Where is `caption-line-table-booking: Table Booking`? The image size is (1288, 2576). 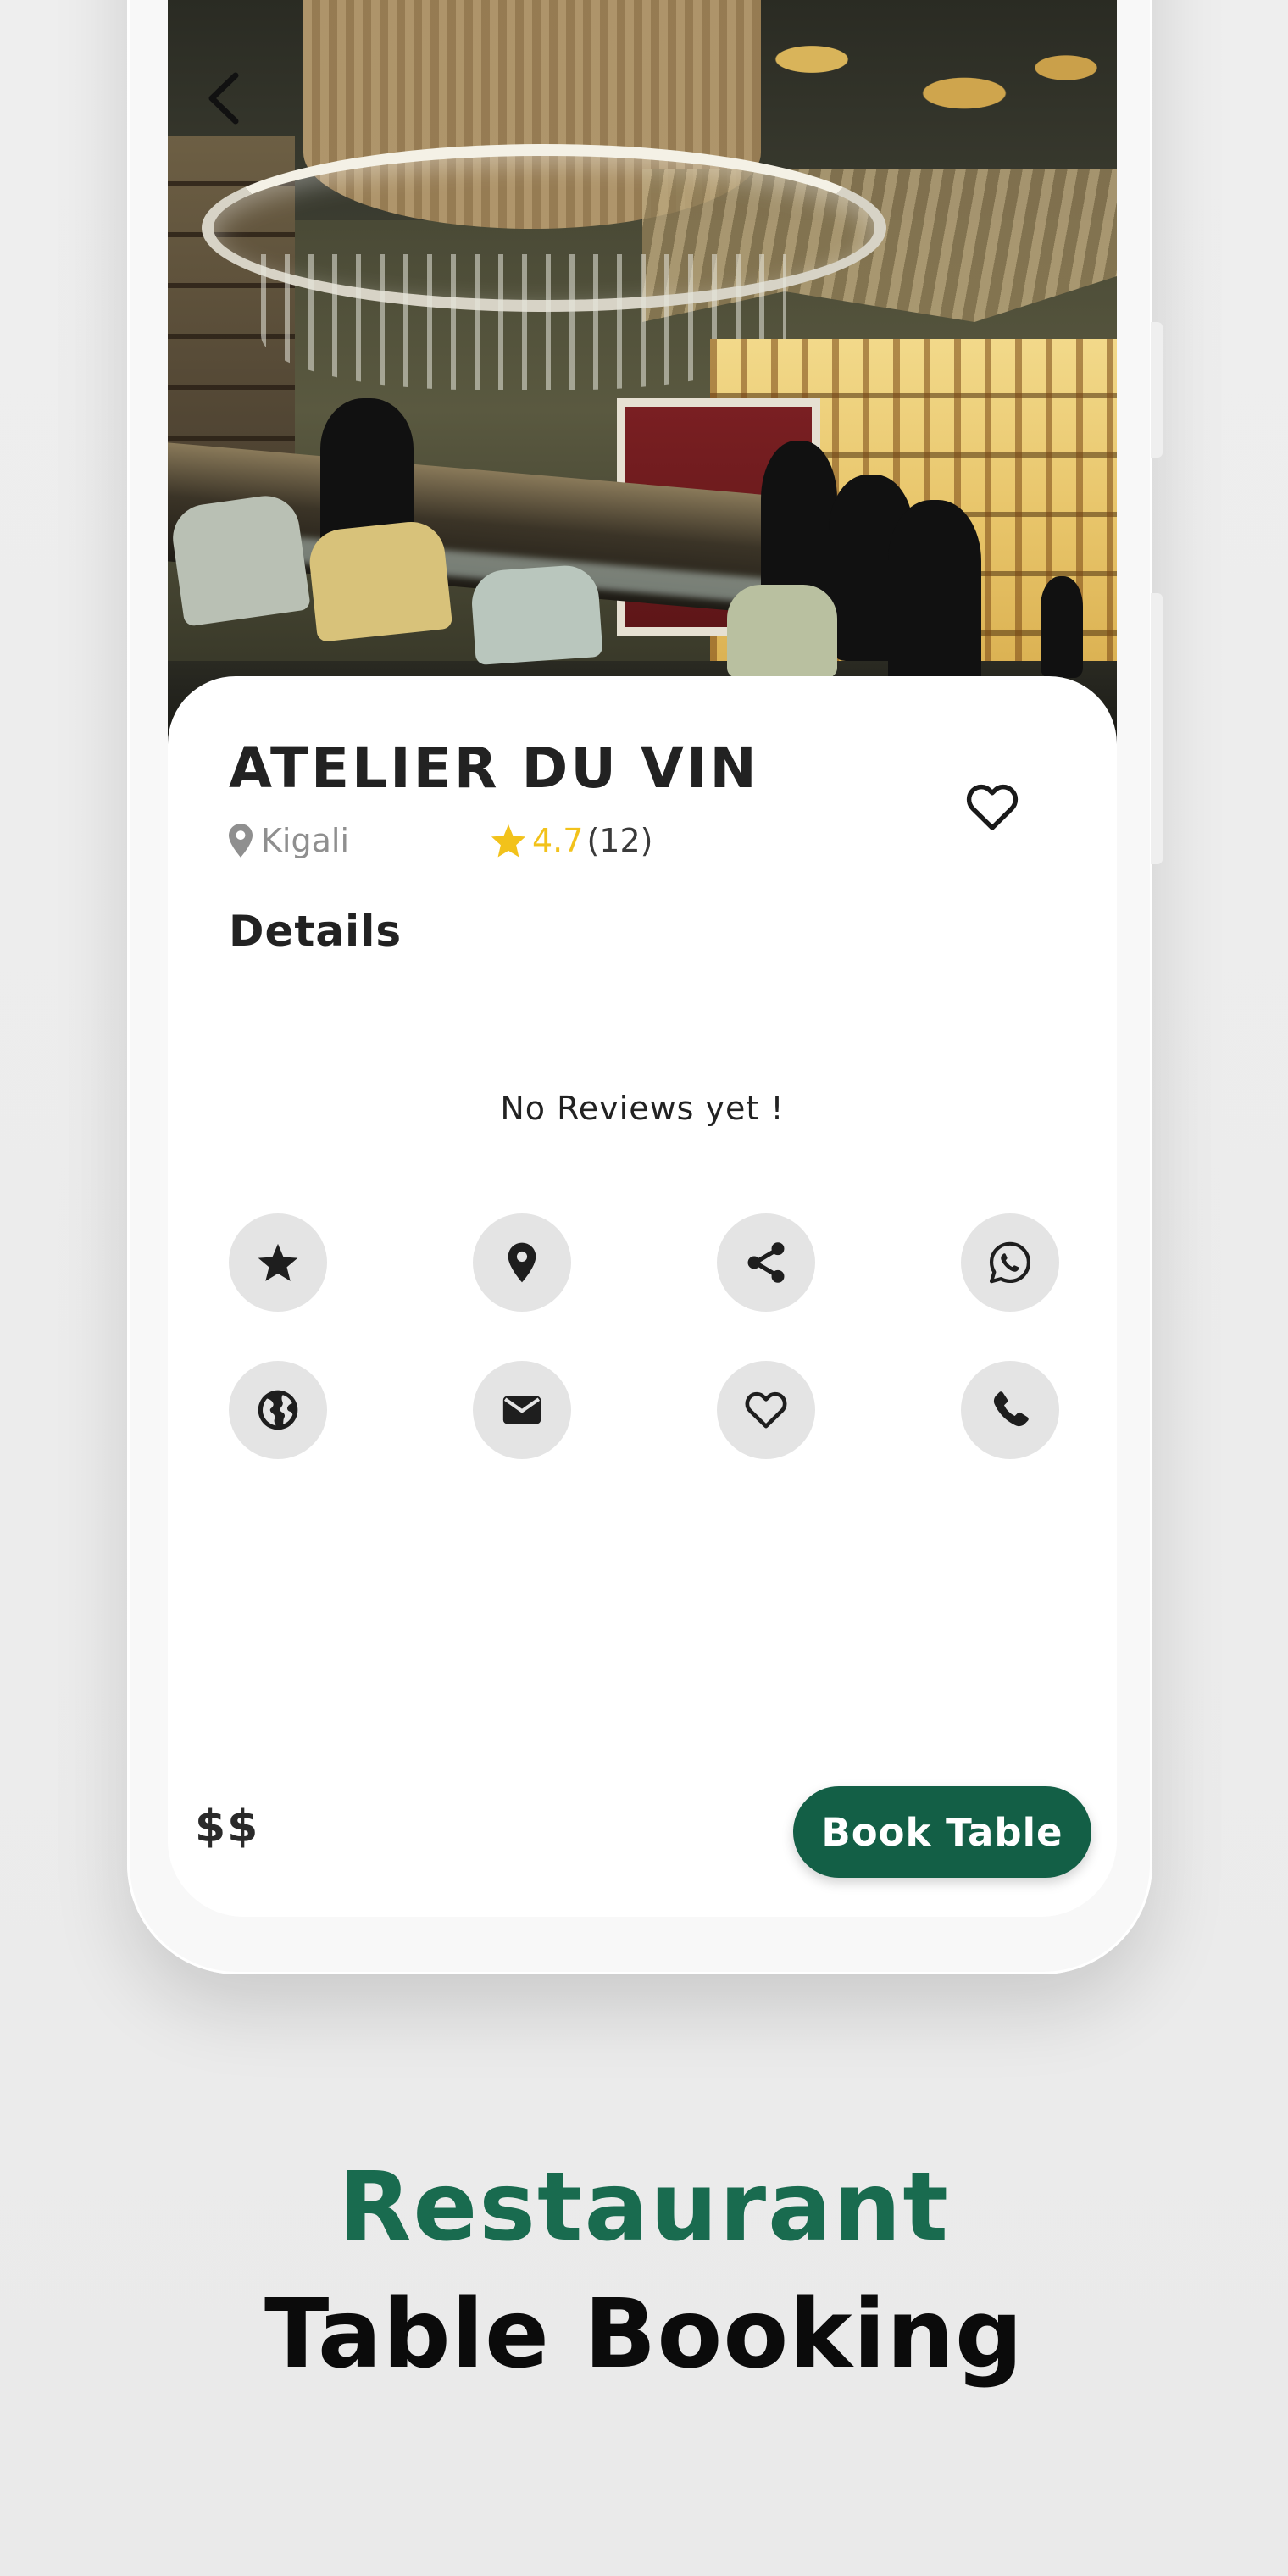 caption-line-table-booking: Table Booking is located at coordinates (644, 2334).